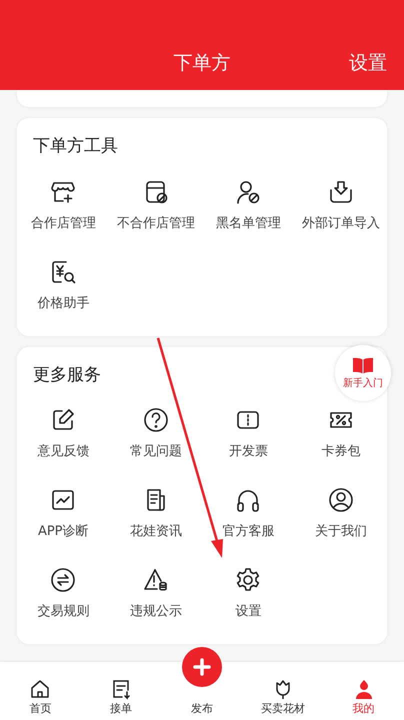 This screenshot has height=720, width=404. What do you see at coordinates (156, 452) in the screenshot?
I see `menu-item-label: 常见问题` at bounding box center [156, 452].